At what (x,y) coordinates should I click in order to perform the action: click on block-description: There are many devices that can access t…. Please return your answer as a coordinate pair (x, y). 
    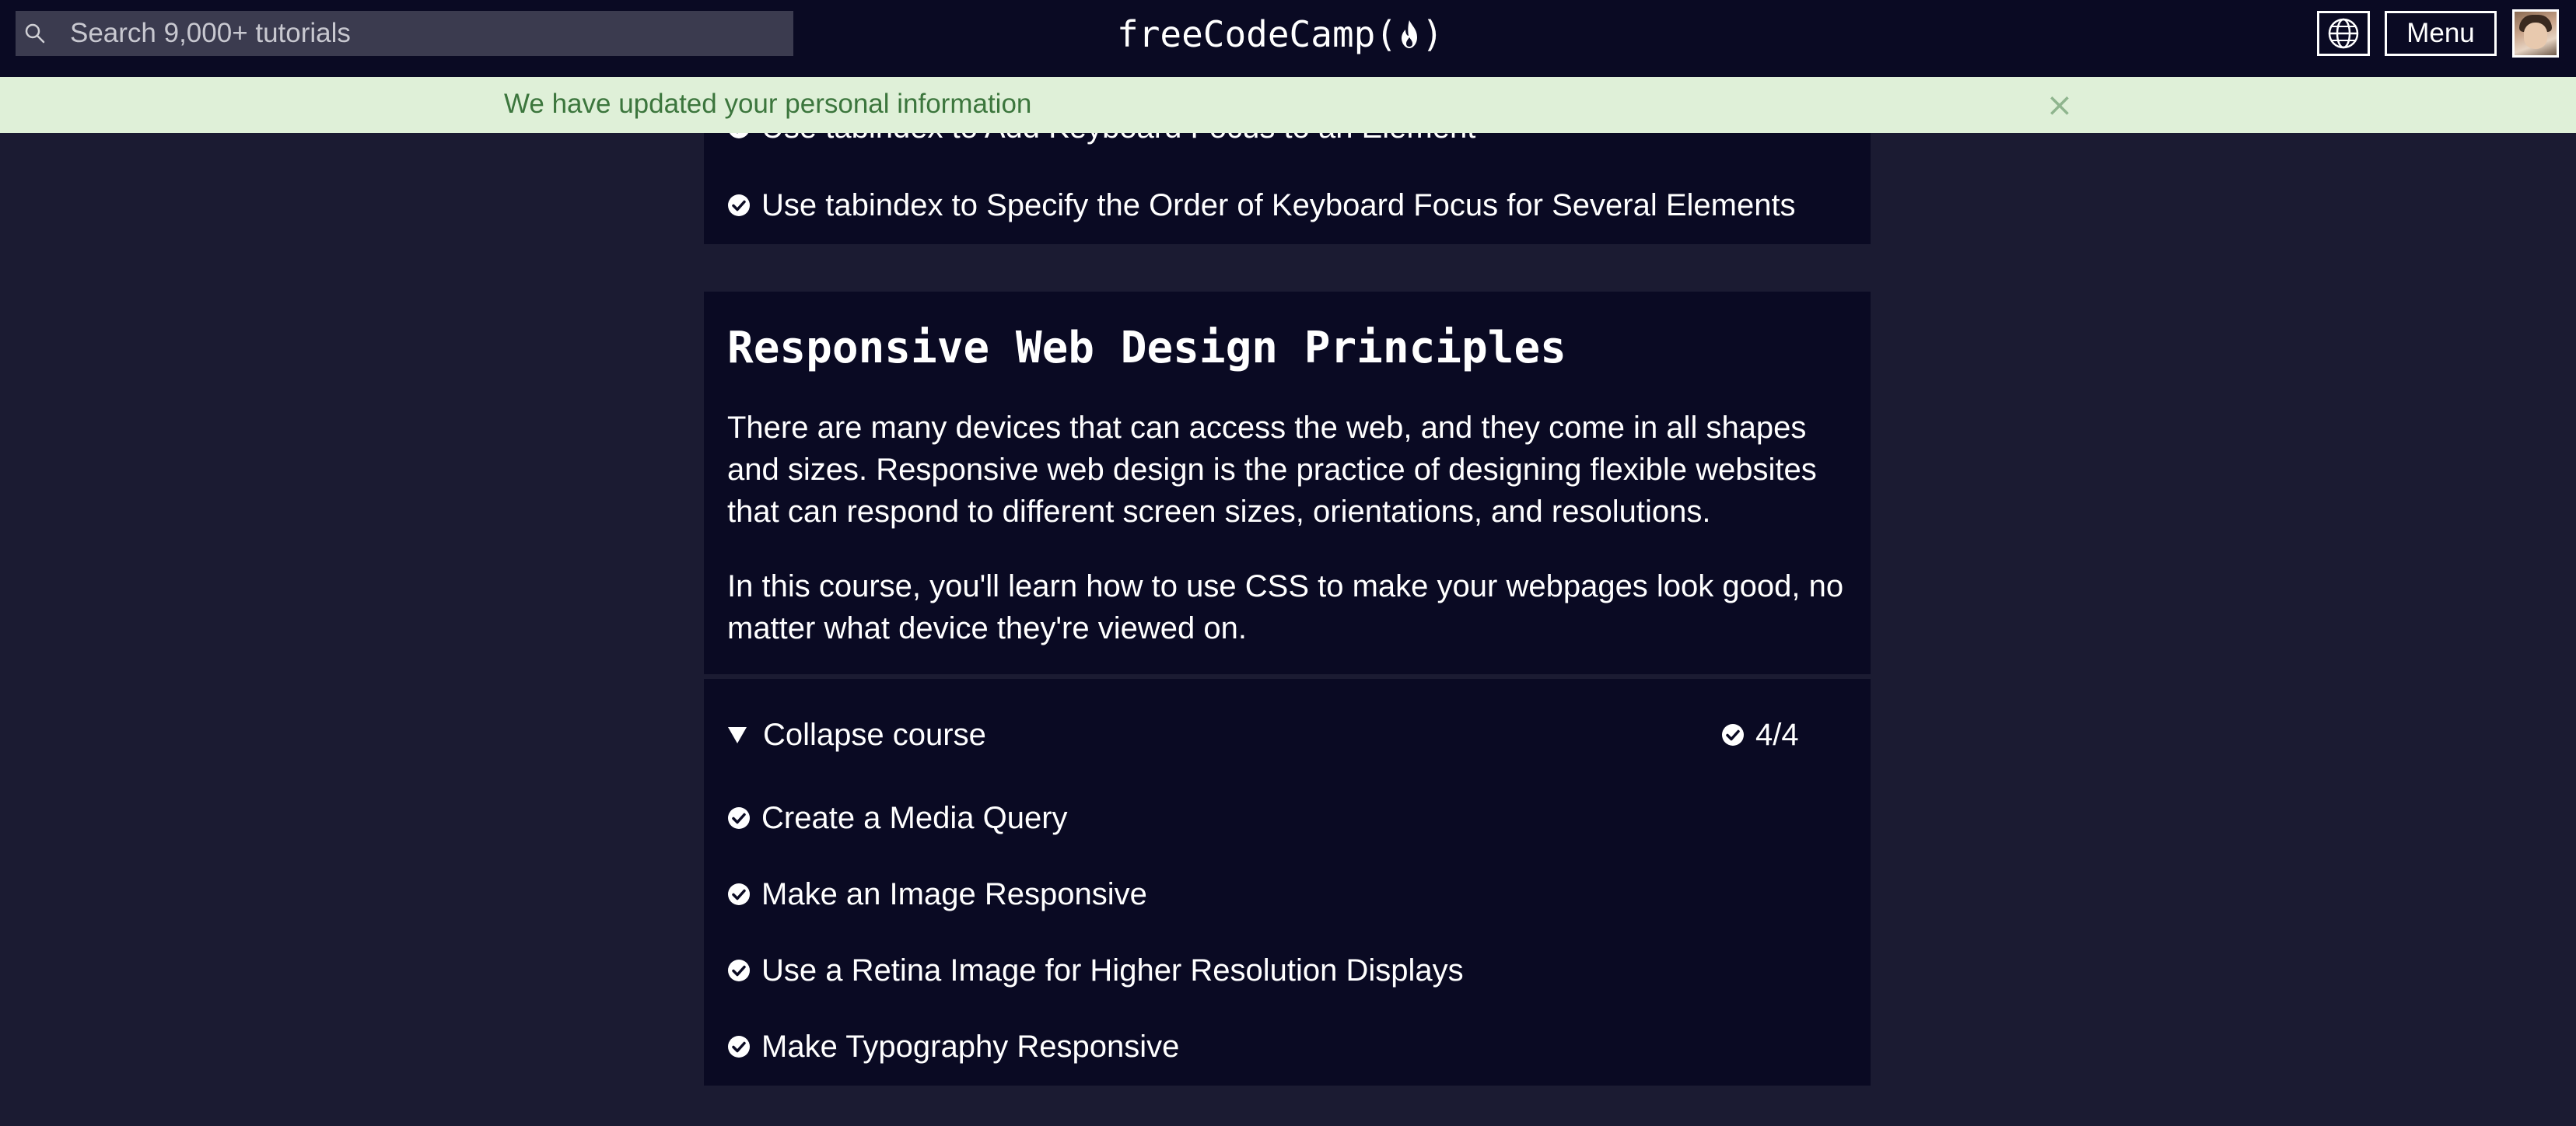
    Looking at the image, I should click on (1272, 470).